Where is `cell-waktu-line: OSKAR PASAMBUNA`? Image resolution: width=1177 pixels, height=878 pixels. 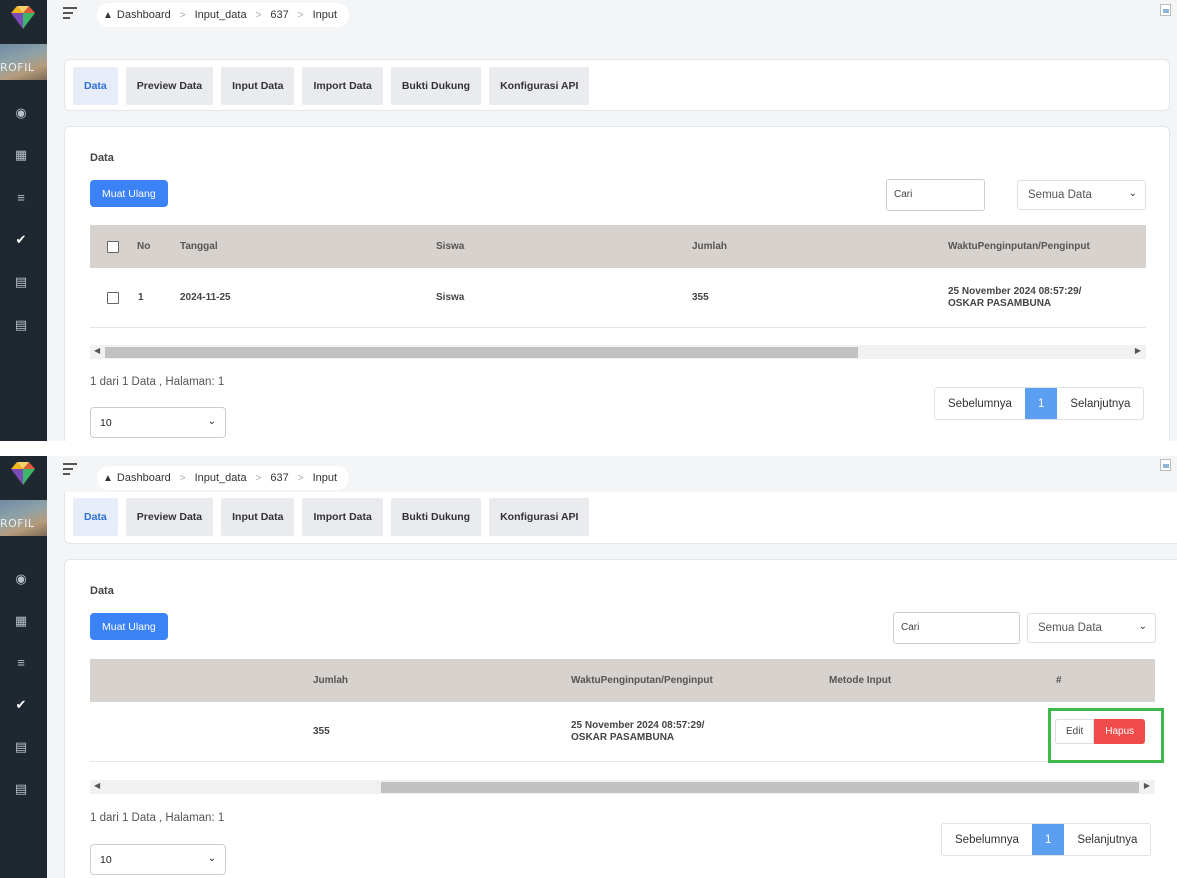 cell-waktu-line: OSKAR PASAMBUNA is located at coordinates (623, 737).